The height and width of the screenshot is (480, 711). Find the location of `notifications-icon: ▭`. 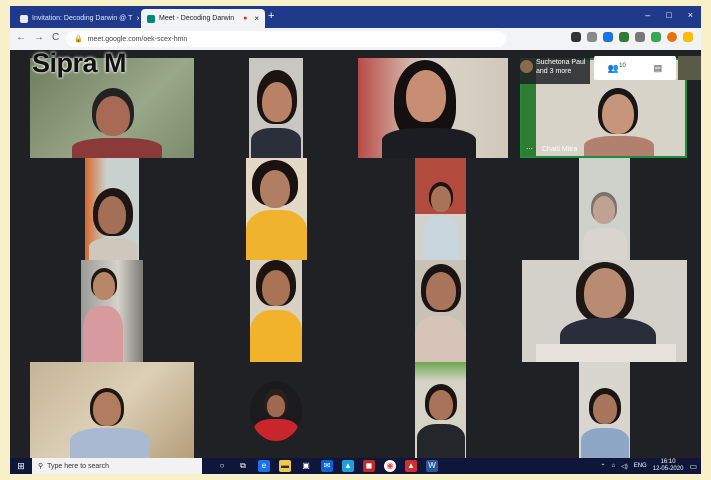

notifications-icon: ▭ is located at coordinates (693, 466).